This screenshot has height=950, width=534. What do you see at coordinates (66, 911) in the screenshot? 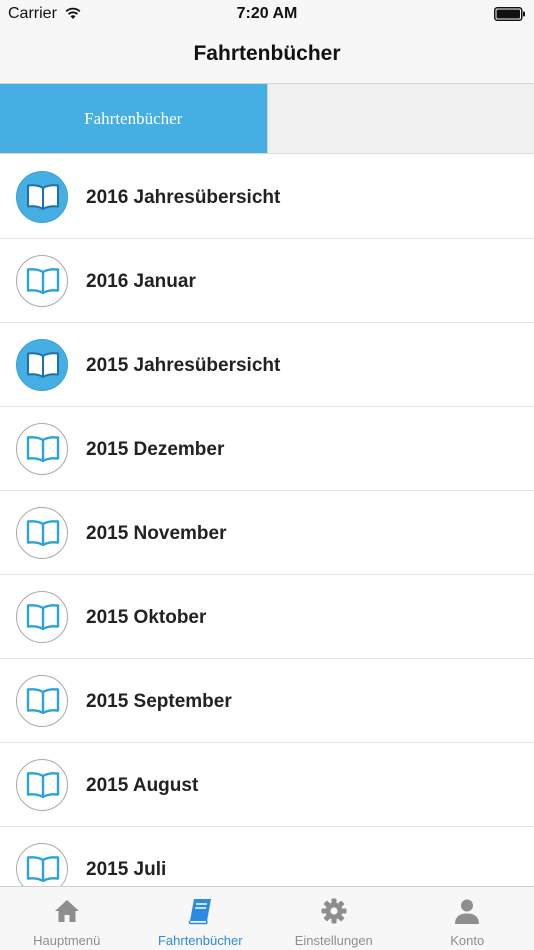
I see `home-icon` at bounding box center [66, 911].